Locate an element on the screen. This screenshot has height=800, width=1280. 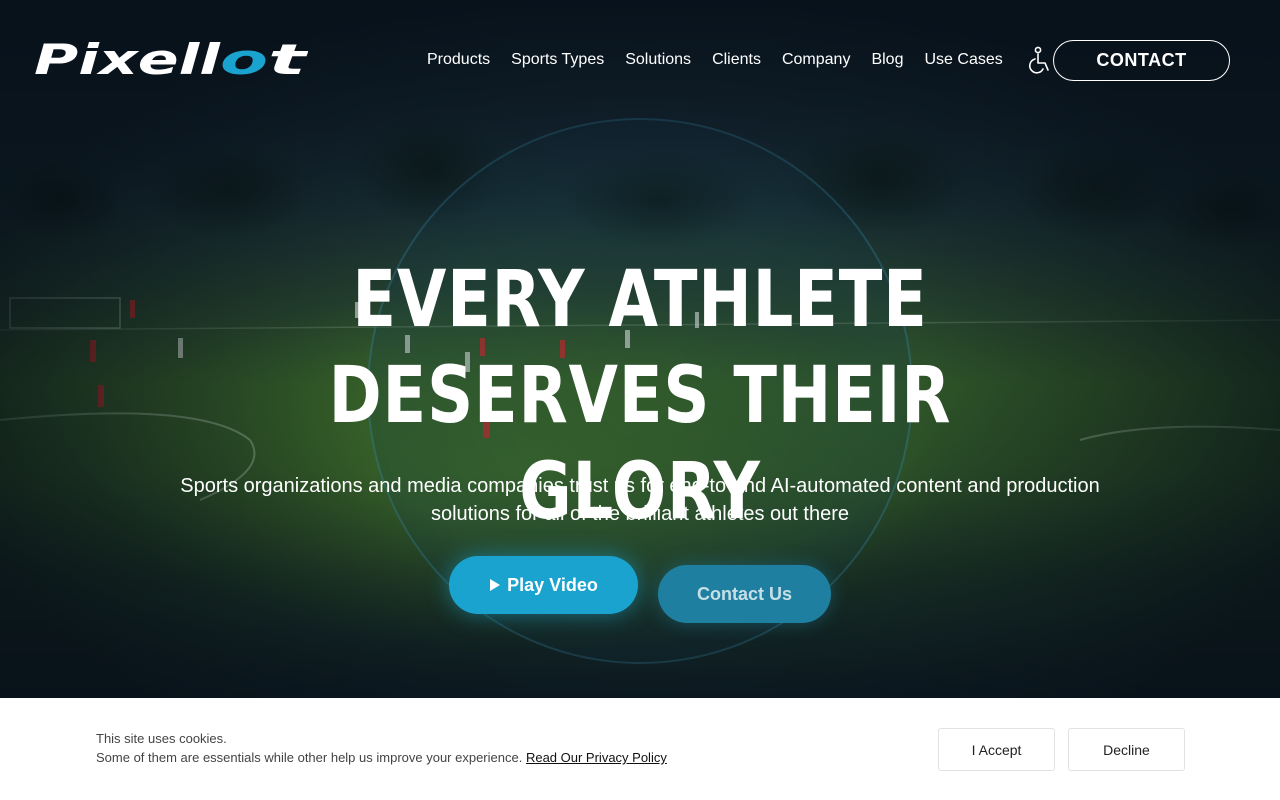
pixellot-logo-mark: Pixell o t is located at coordinates (171, 60).